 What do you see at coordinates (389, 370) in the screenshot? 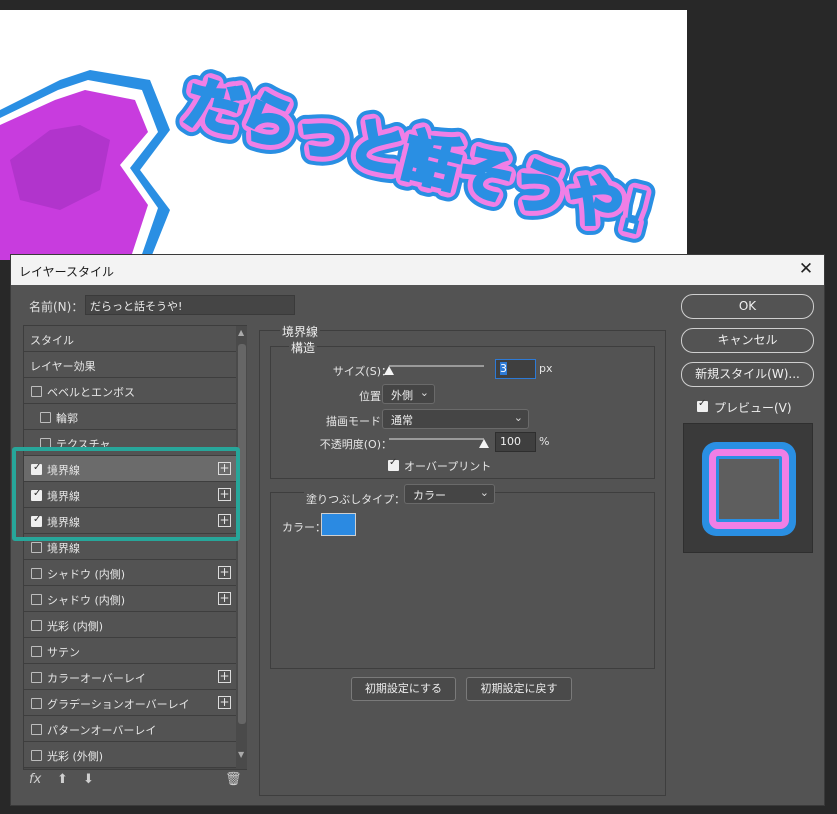
I see `size-slider-knob` at bounding box center [389, 370].